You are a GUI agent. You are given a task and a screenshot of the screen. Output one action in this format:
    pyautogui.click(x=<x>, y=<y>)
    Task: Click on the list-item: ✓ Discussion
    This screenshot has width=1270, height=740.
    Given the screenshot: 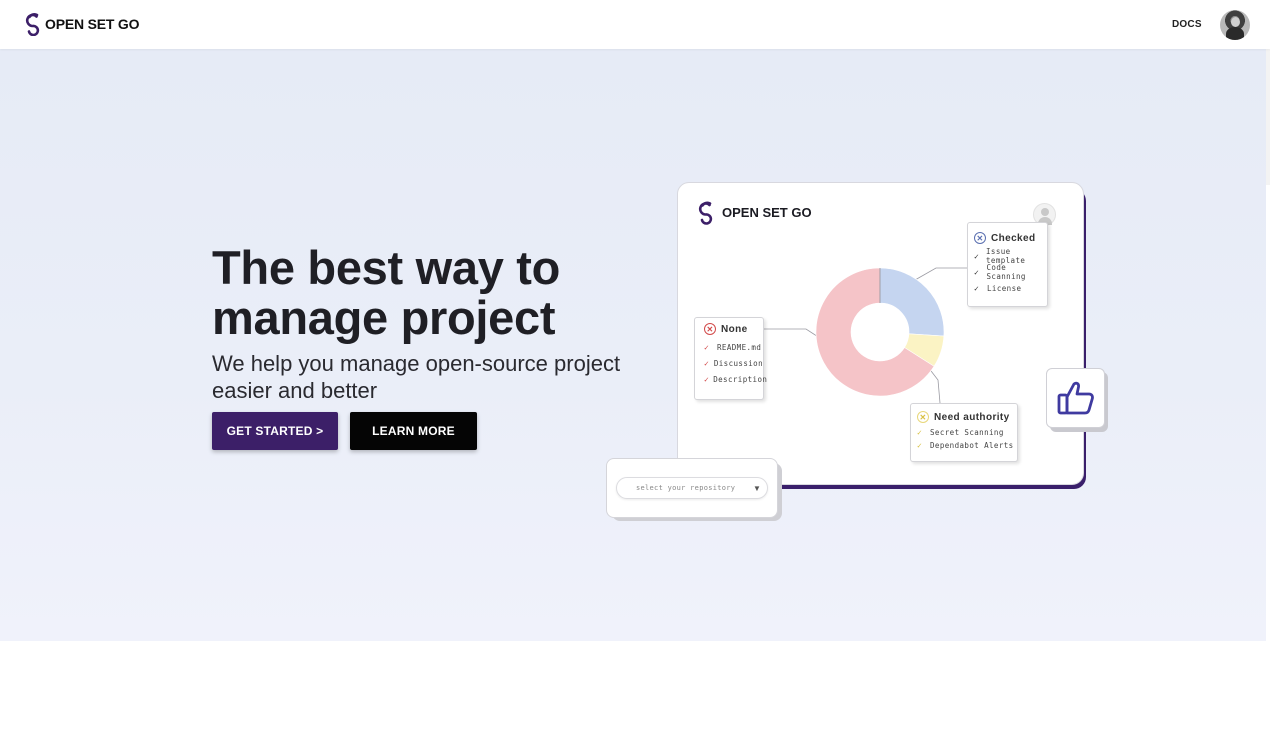 What is the action you would take?
    pyautogui.click(x=733, y=363)
    